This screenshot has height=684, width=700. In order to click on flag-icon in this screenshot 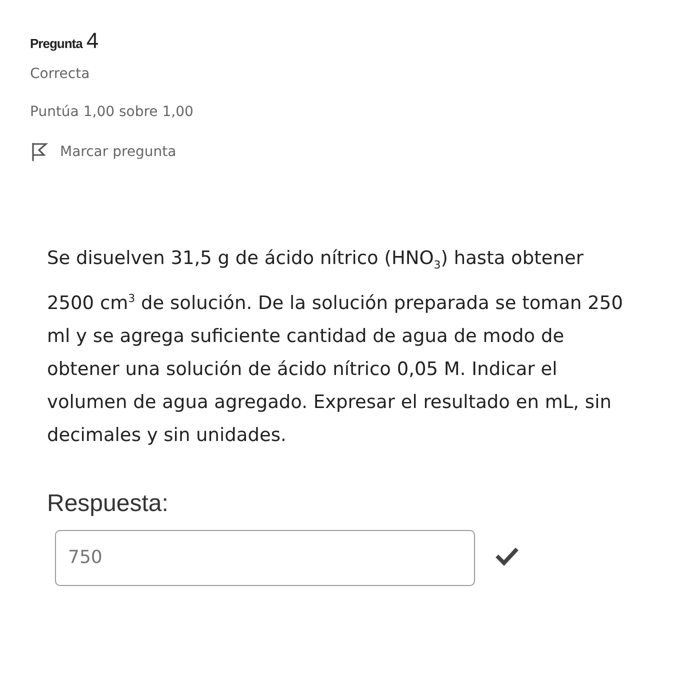, I will do `click(39, 152)`.